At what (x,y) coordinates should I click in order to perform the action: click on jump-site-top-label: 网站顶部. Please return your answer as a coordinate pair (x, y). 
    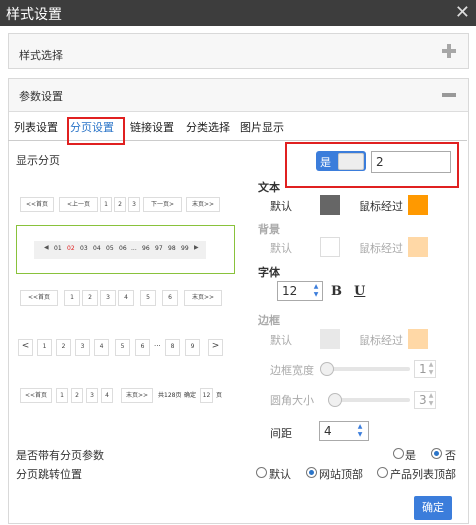
    Looking at the image, I should click on (341, 474).